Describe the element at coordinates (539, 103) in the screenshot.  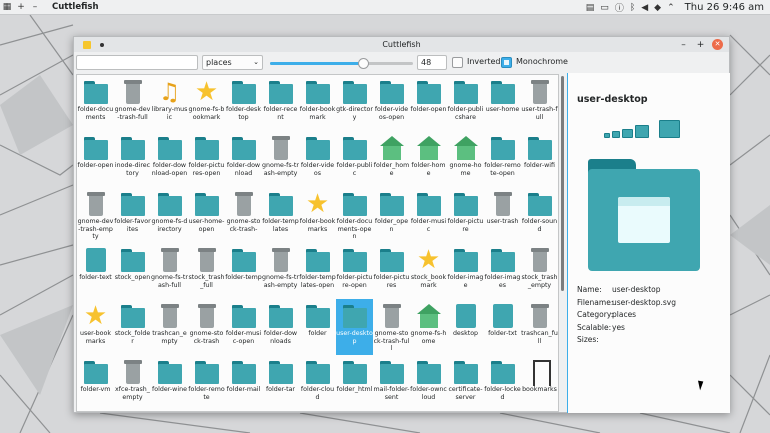
I see `icon-cell: user-trash-full` at that location.